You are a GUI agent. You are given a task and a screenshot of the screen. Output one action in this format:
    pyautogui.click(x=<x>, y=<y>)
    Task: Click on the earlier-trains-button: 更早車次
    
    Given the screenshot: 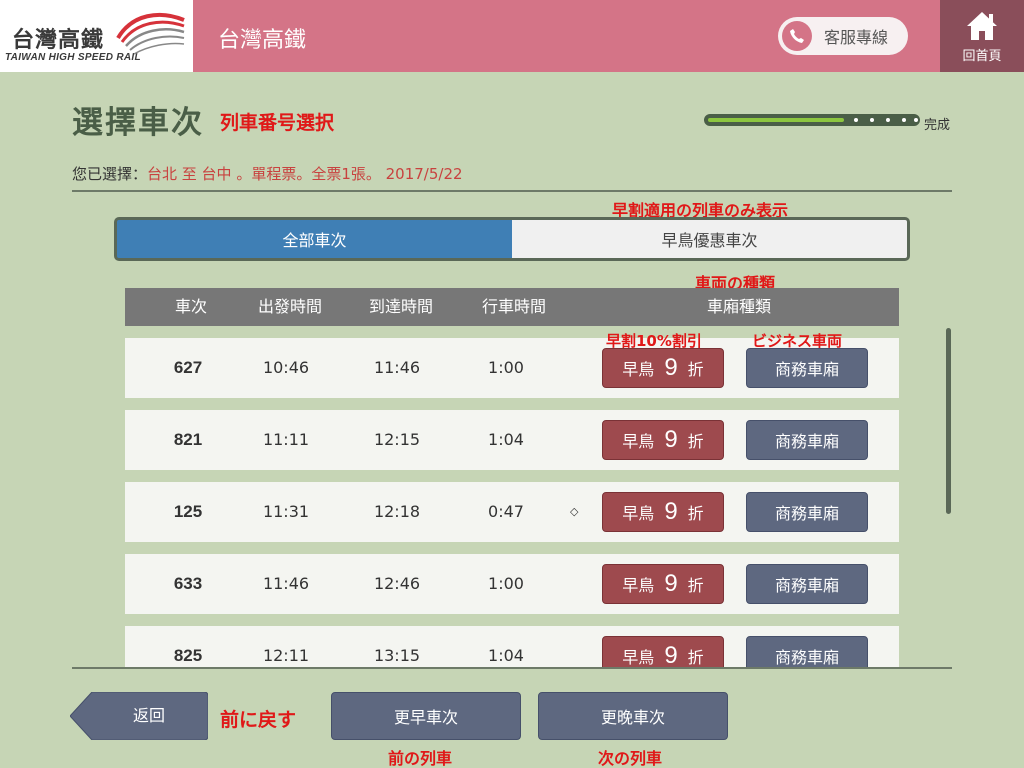 What is the action you would take?
    pyautogui.click(x=426, y=716)
    